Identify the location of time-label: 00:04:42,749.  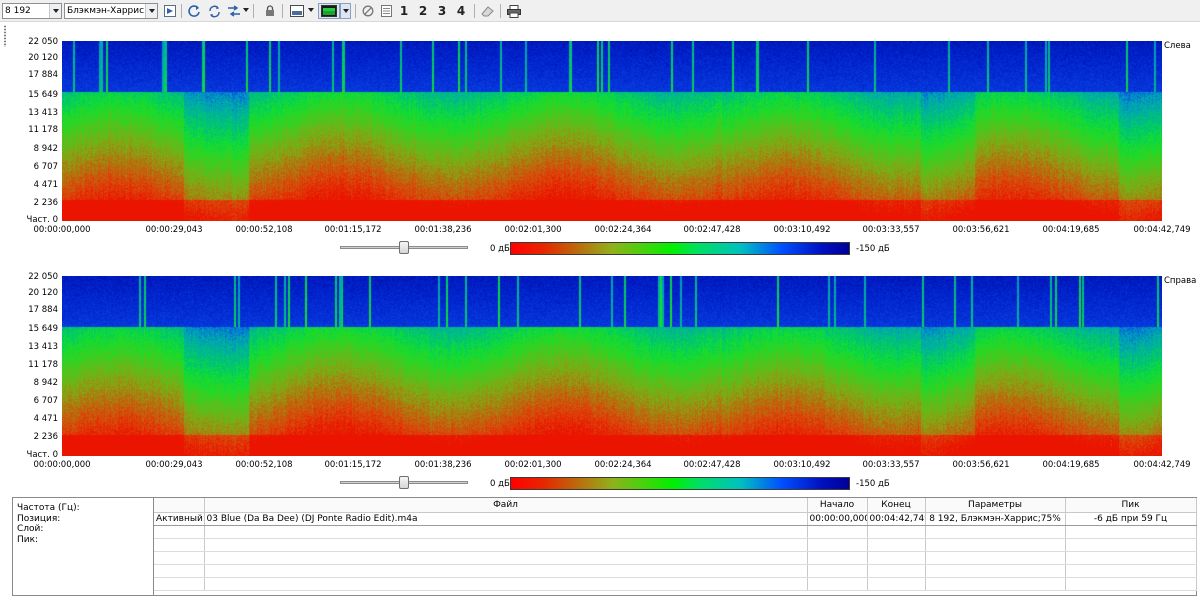
(1162, 230).